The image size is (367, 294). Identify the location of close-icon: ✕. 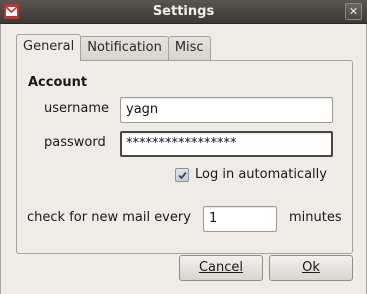
(353, 11).